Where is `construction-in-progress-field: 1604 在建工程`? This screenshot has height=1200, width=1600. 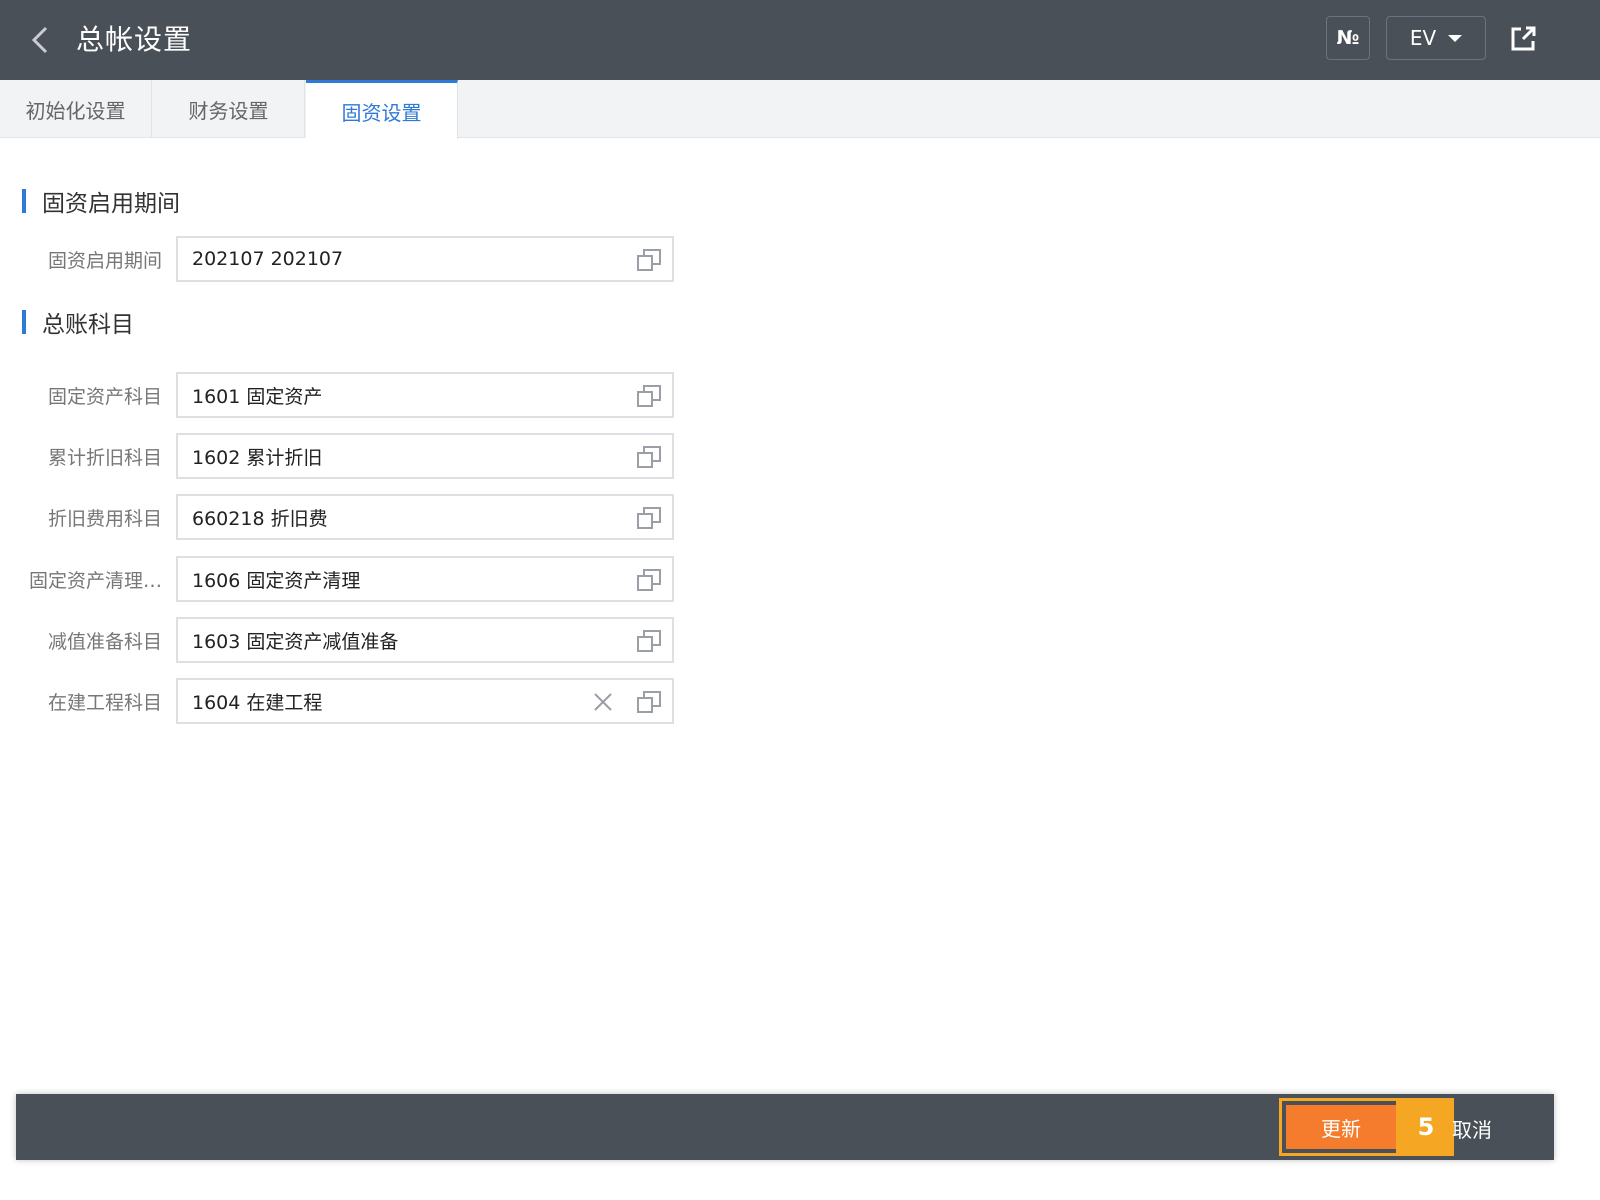 construction-in-progress-field: 1604 在建工程 is located at coordinates (425, 701).